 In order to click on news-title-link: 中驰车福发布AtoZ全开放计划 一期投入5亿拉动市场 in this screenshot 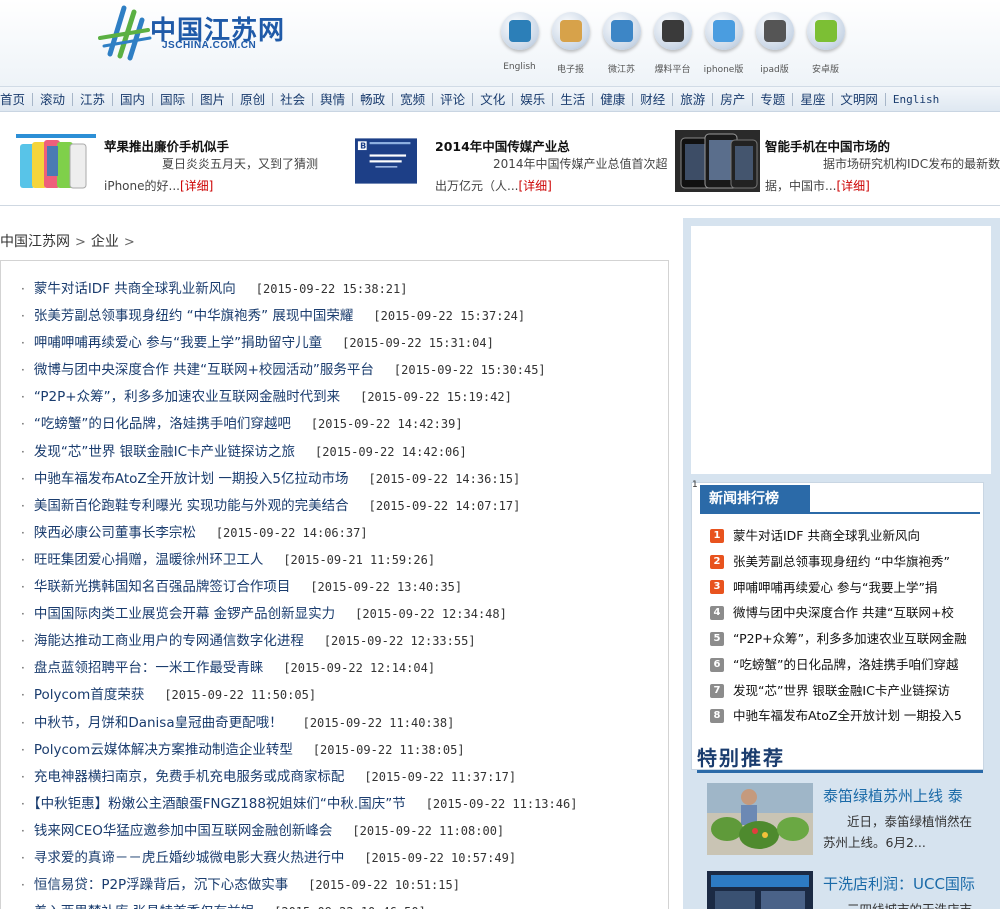, I will do `click(191, 479)`.